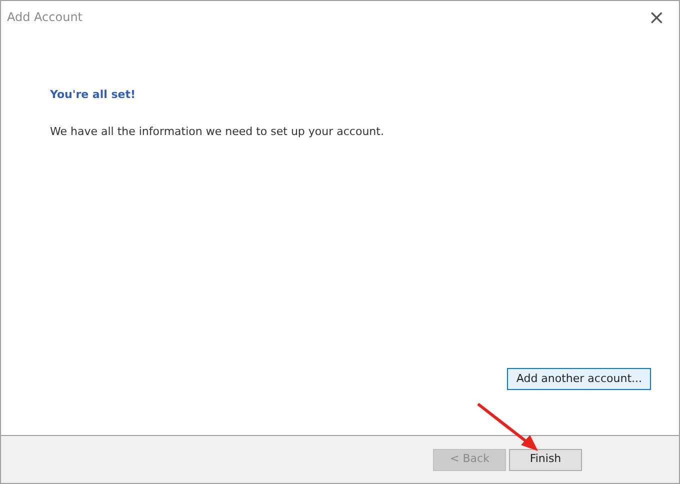 This screenshot has height=484, width=680. What do you see at coordinates (508, 427) in the screenshot?
I see `arrow-annotation` at bounding box center [508, 427].